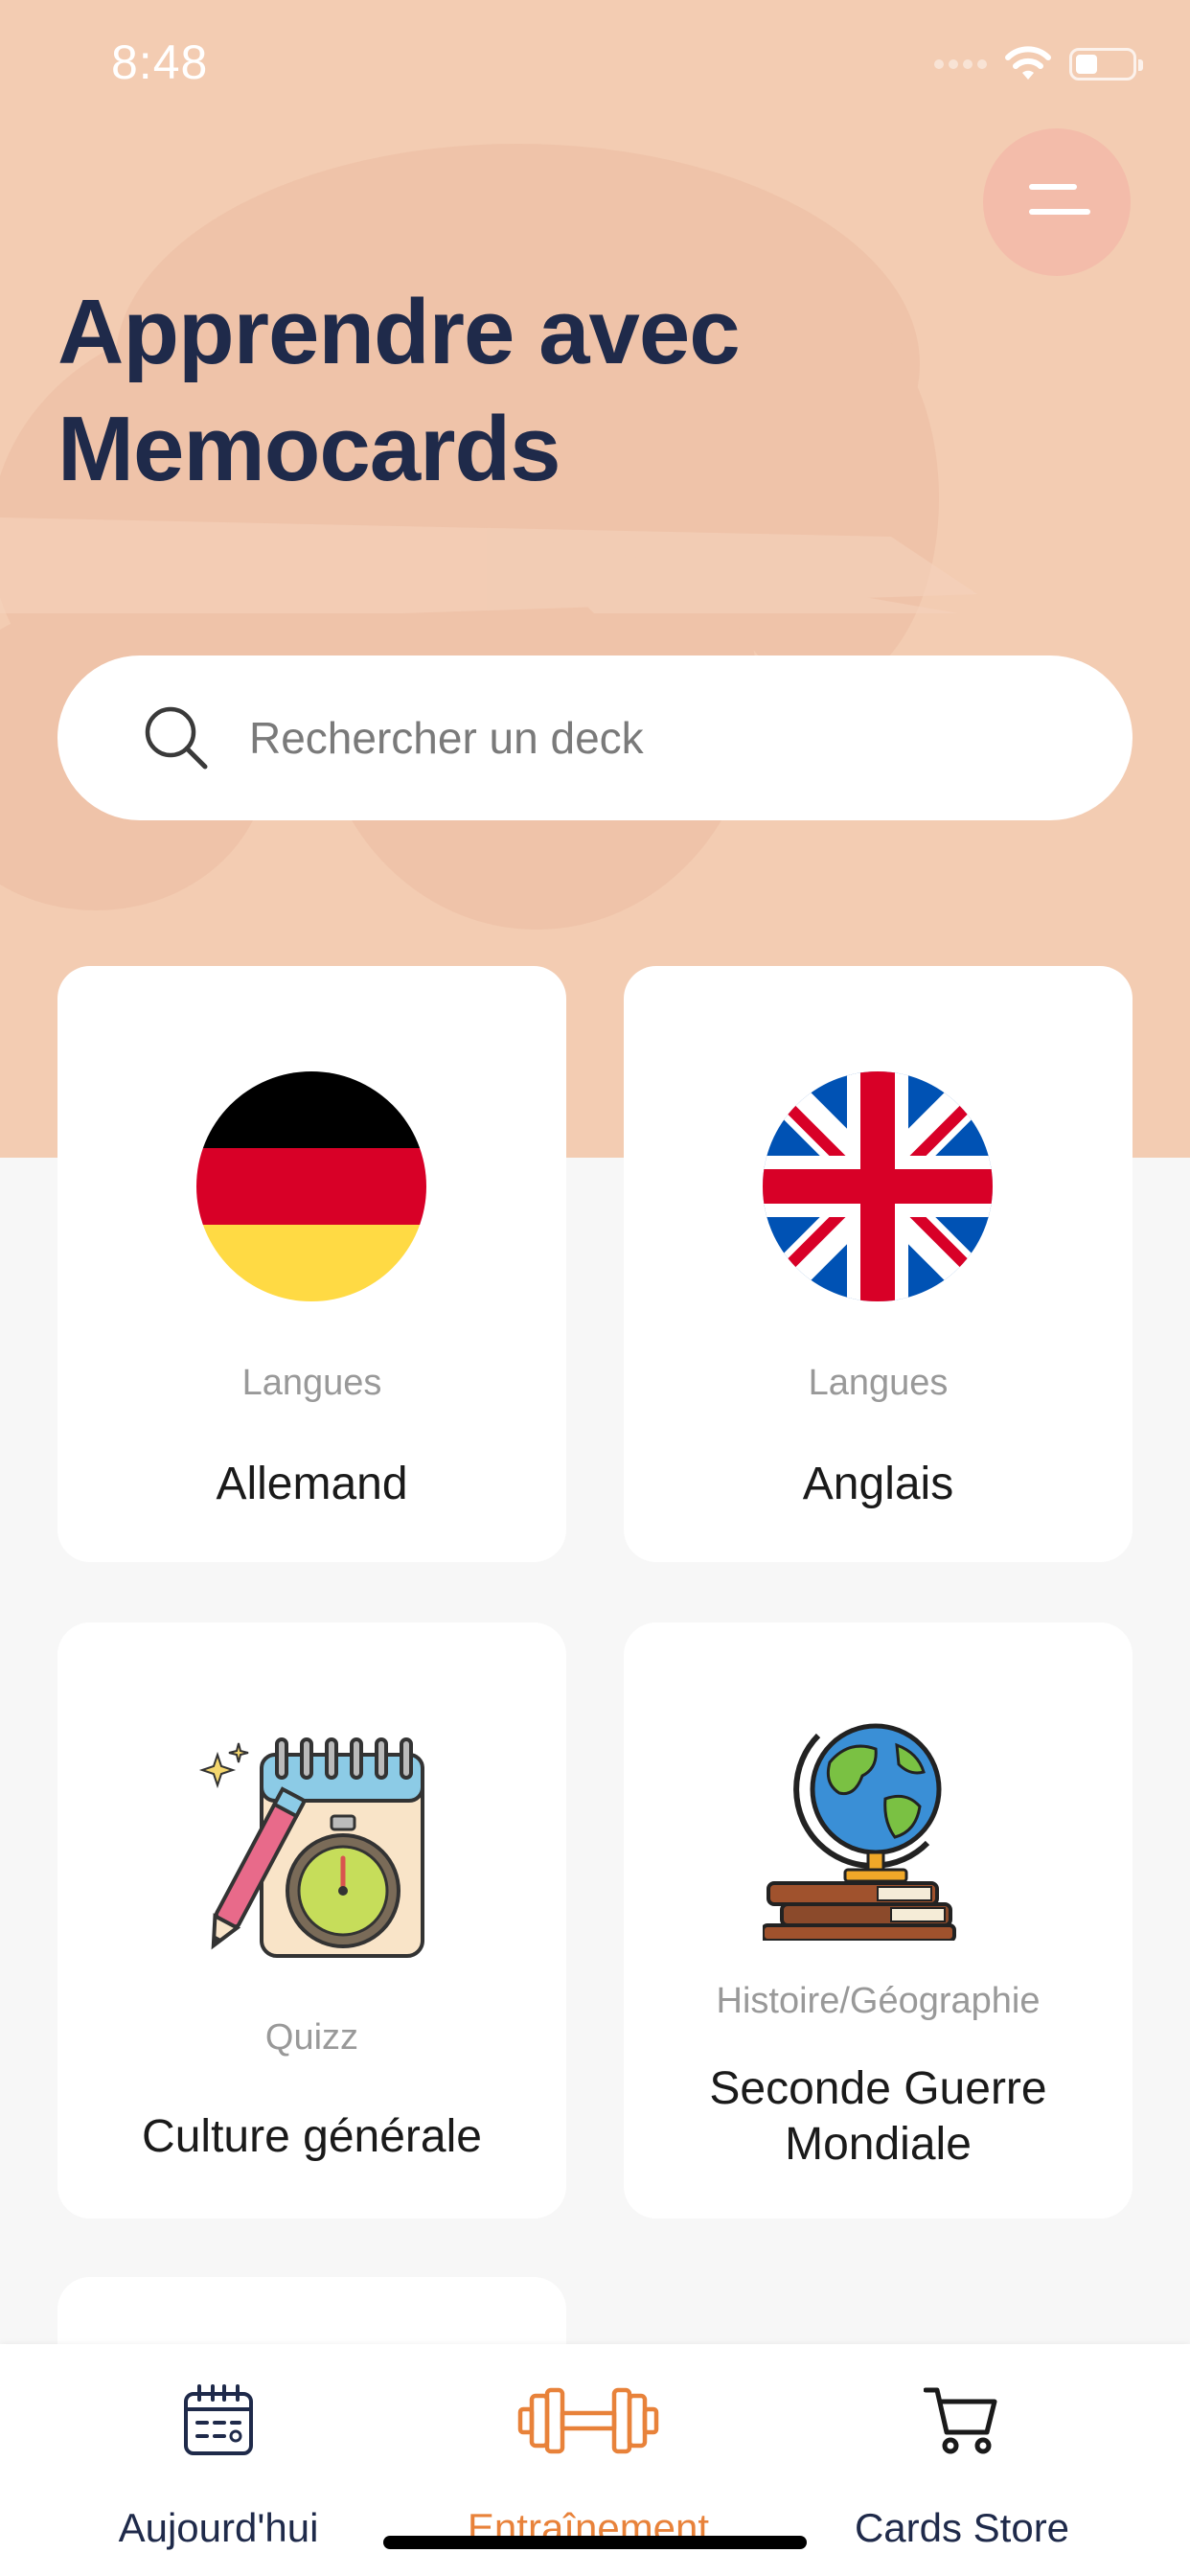  What do you see at coordinates (878, 2116) in the screenshot?
I see `deck-title: Seconde Guerre Mondiale` at bounding box center [878, 2116].